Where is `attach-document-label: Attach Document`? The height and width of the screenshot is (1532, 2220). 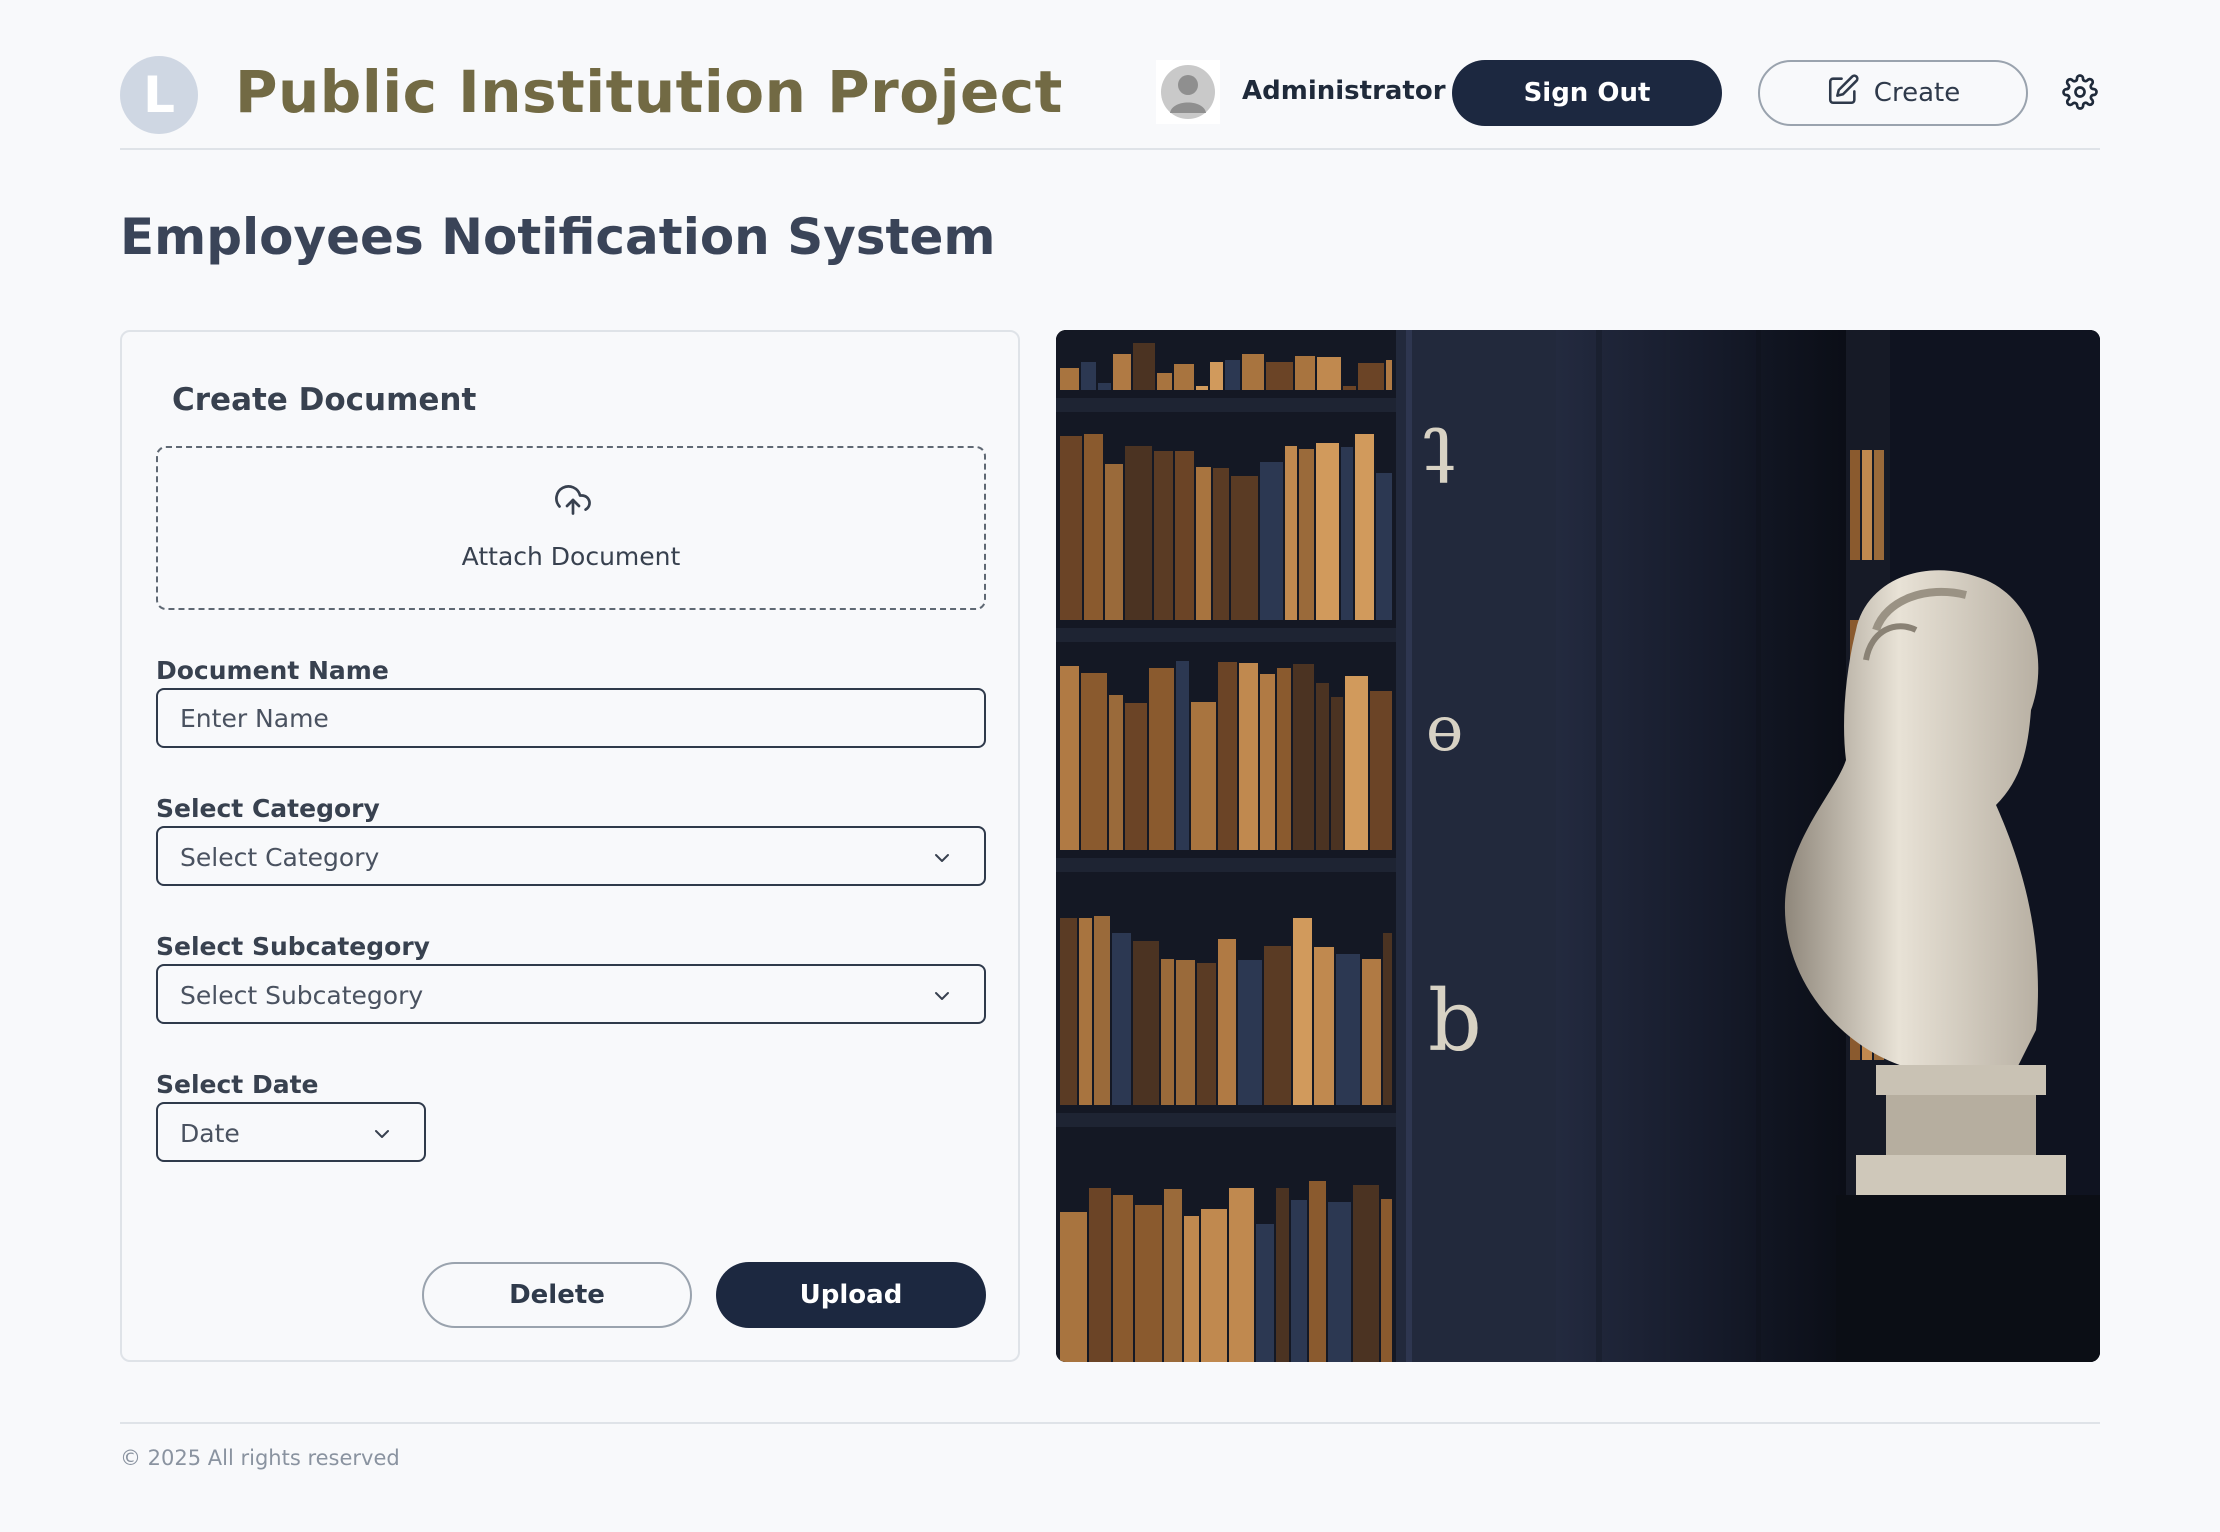
attach-document-label: Attach Document is located at coordinates (571, 556).